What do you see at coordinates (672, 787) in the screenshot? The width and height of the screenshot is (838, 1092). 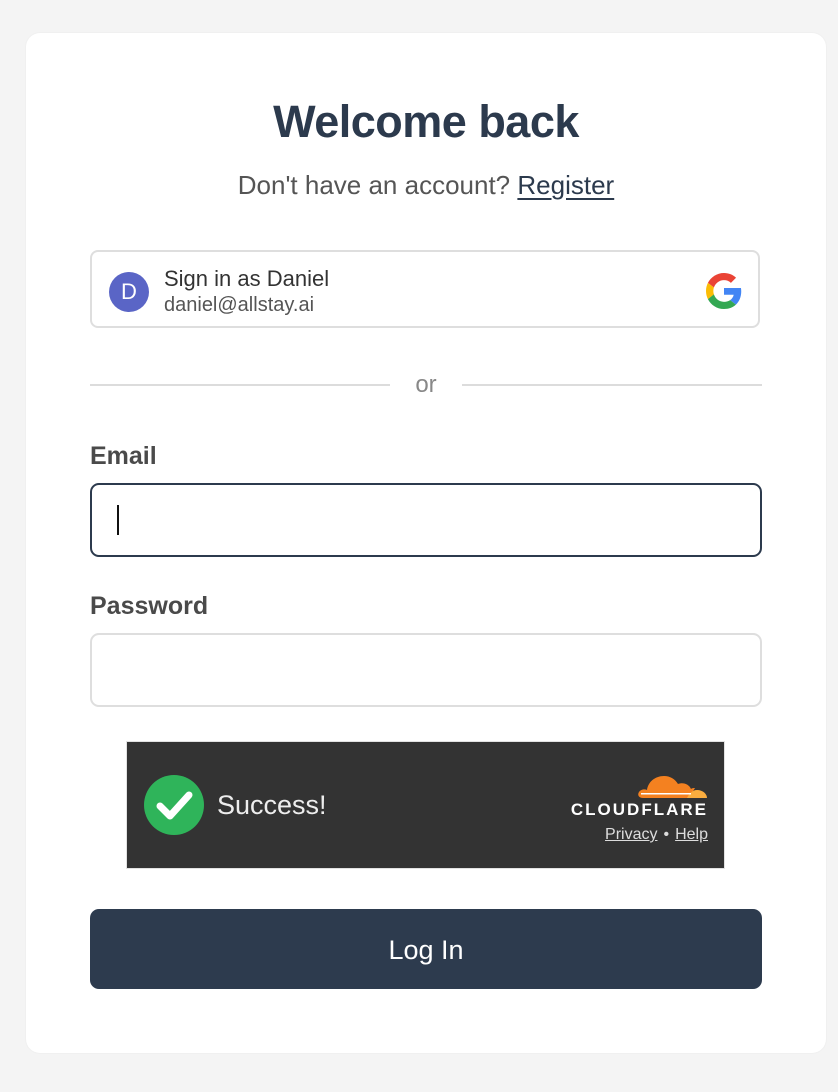 I see `cloudflare-cloud-icon` at bounding box center [672, 787].